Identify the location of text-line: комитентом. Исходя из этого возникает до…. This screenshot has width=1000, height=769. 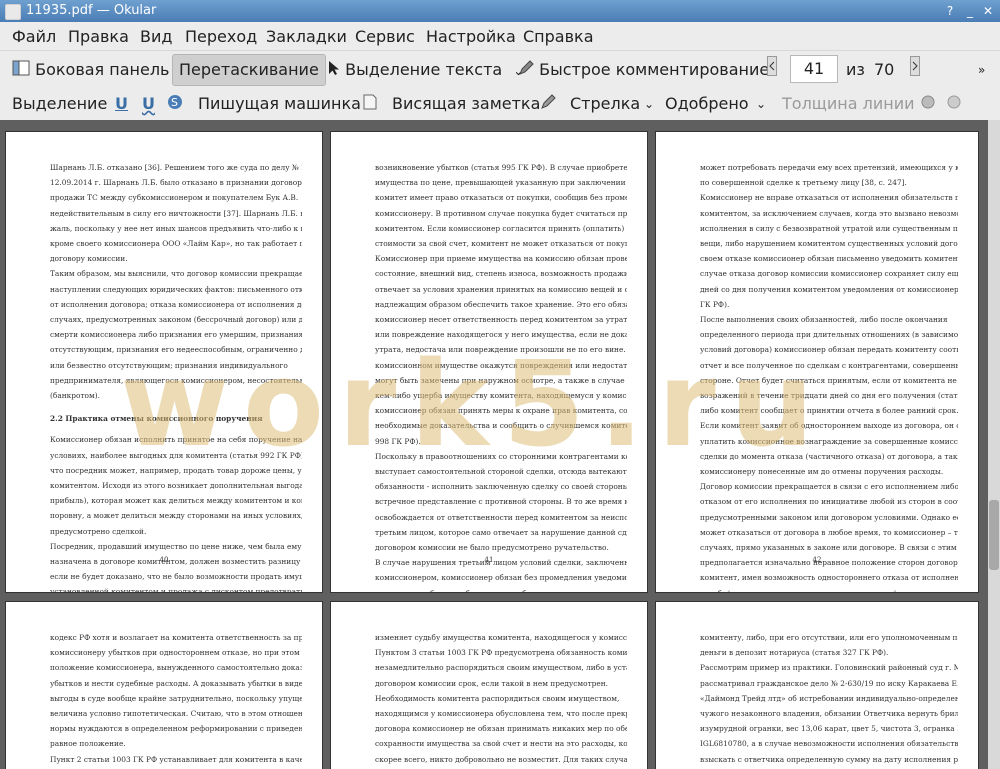
(176, 486).